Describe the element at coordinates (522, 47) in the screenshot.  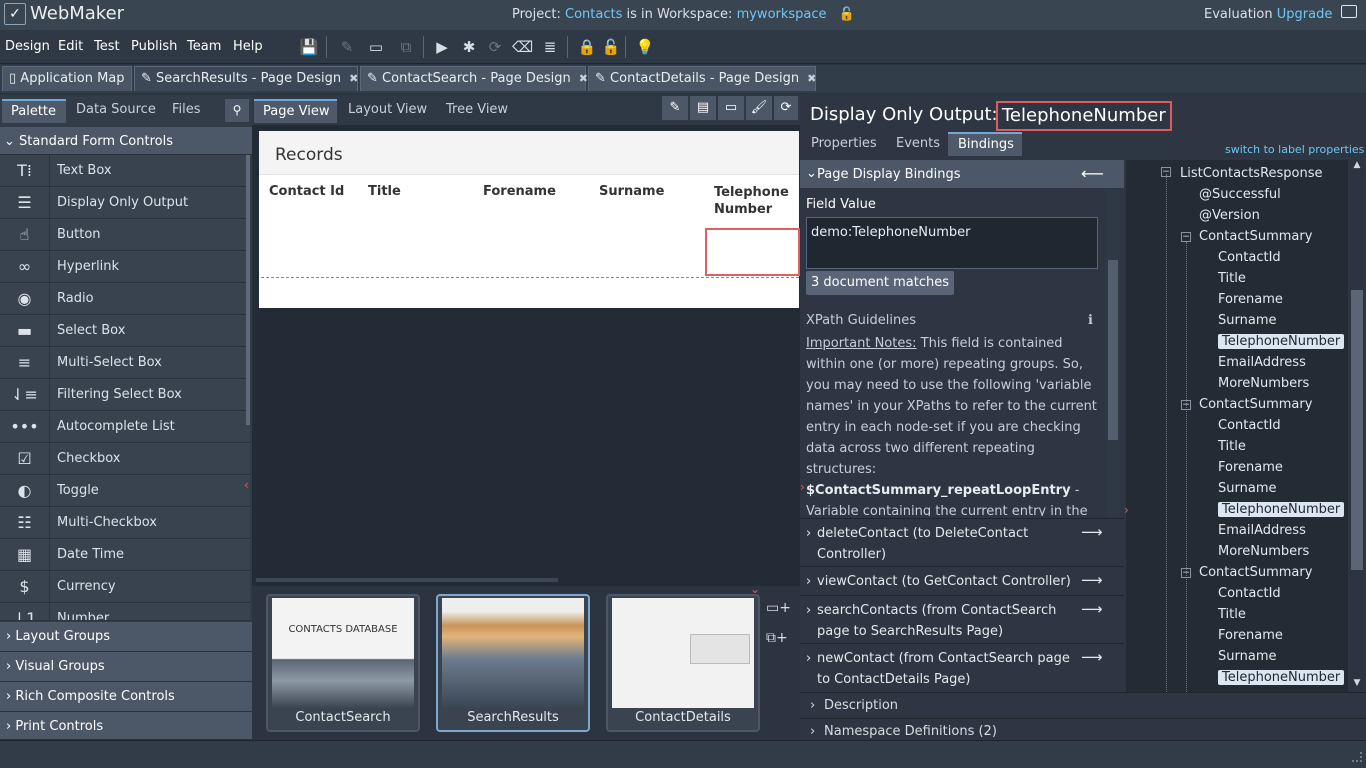
I see `eraser-icon: ⌫` at that location.